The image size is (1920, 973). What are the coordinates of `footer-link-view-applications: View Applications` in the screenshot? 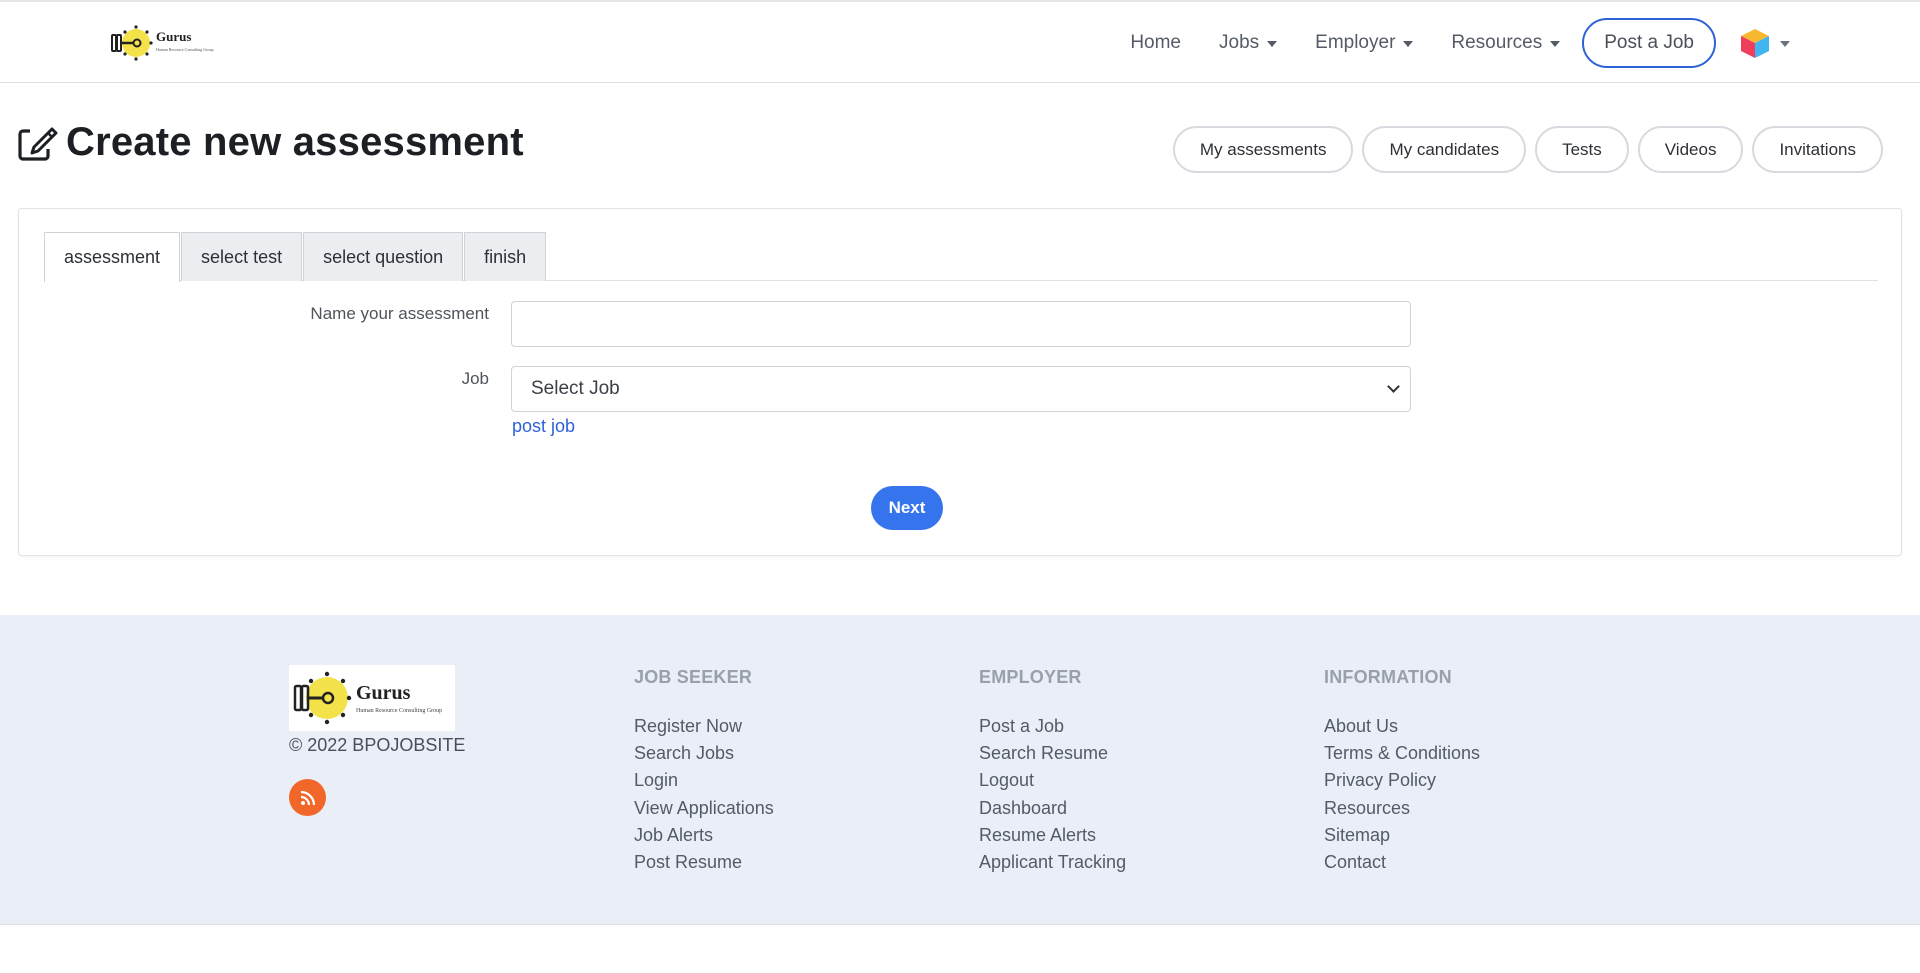 It's located at (704, 808).